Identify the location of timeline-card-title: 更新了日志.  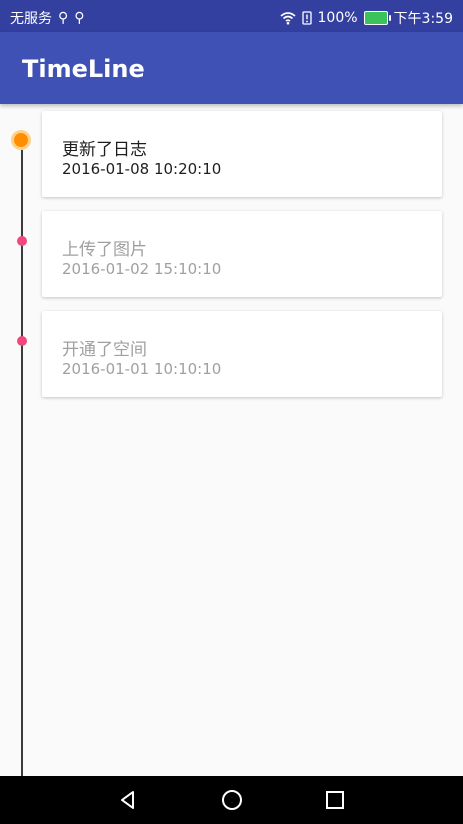
(104, 150).